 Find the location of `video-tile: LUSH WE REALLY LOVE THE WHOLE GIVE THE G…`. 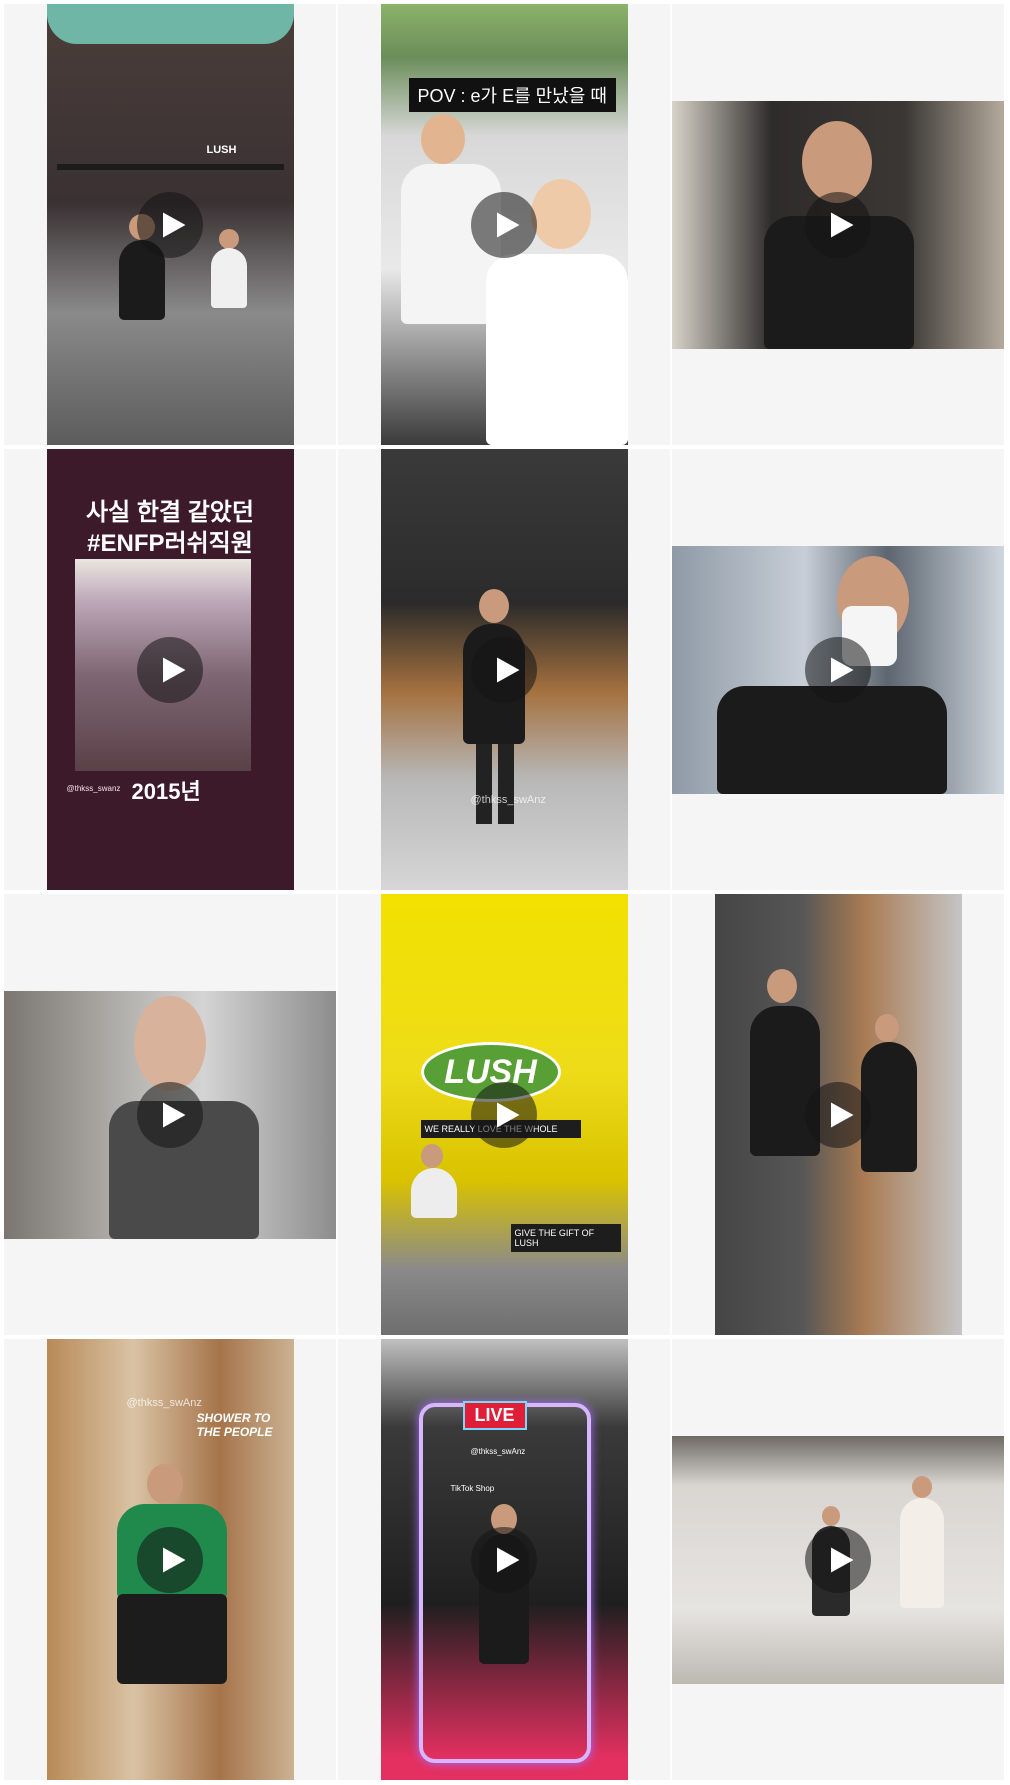

video-tile: LUSH WE REALLY LOVE THE WHOLE GIVE THE G… is located at coordinates (504, 1114).